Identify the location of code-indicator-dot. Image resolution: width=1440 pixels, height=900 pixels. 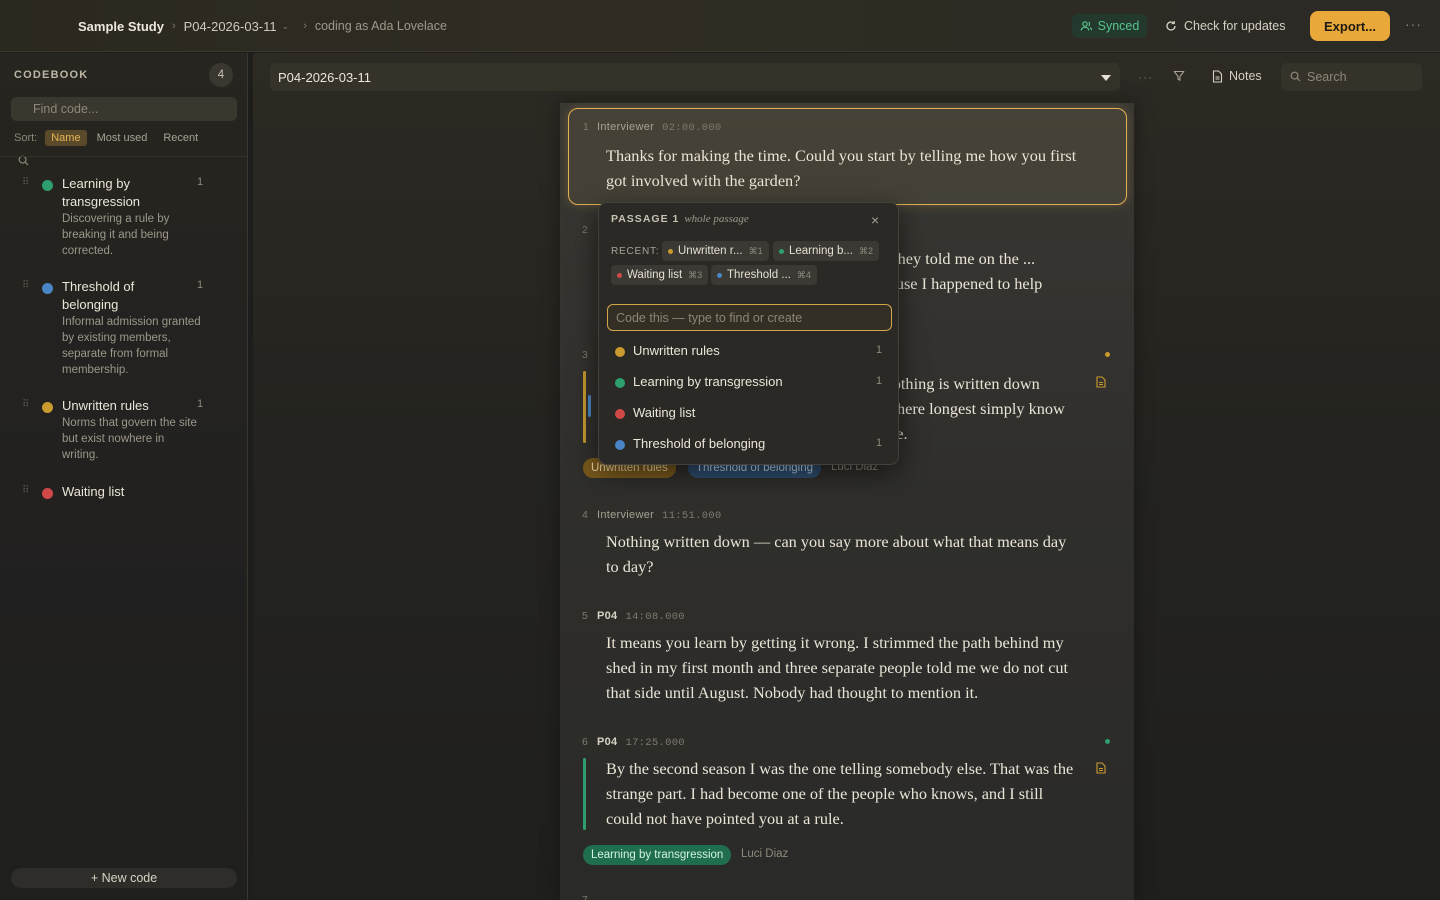
(1107, 354).